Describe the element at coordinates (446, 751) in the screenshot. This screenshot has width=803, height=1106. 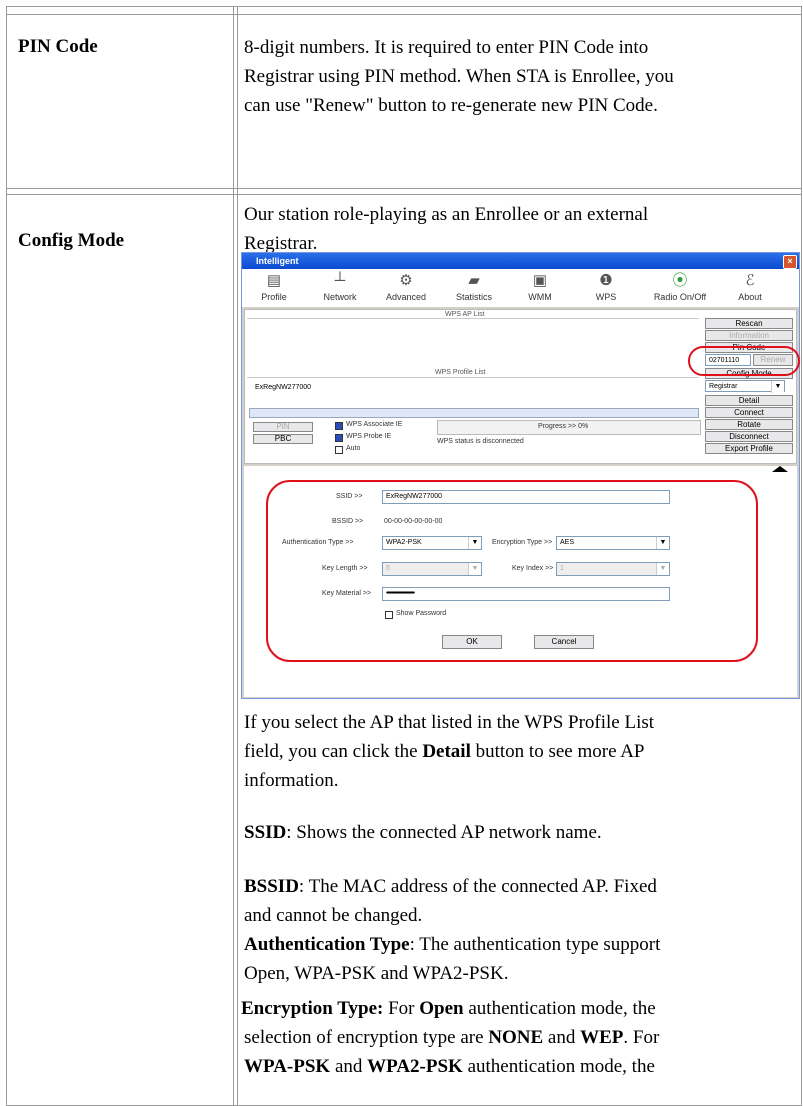
I see `detail-explanation-detail-term: Detail` at that location.